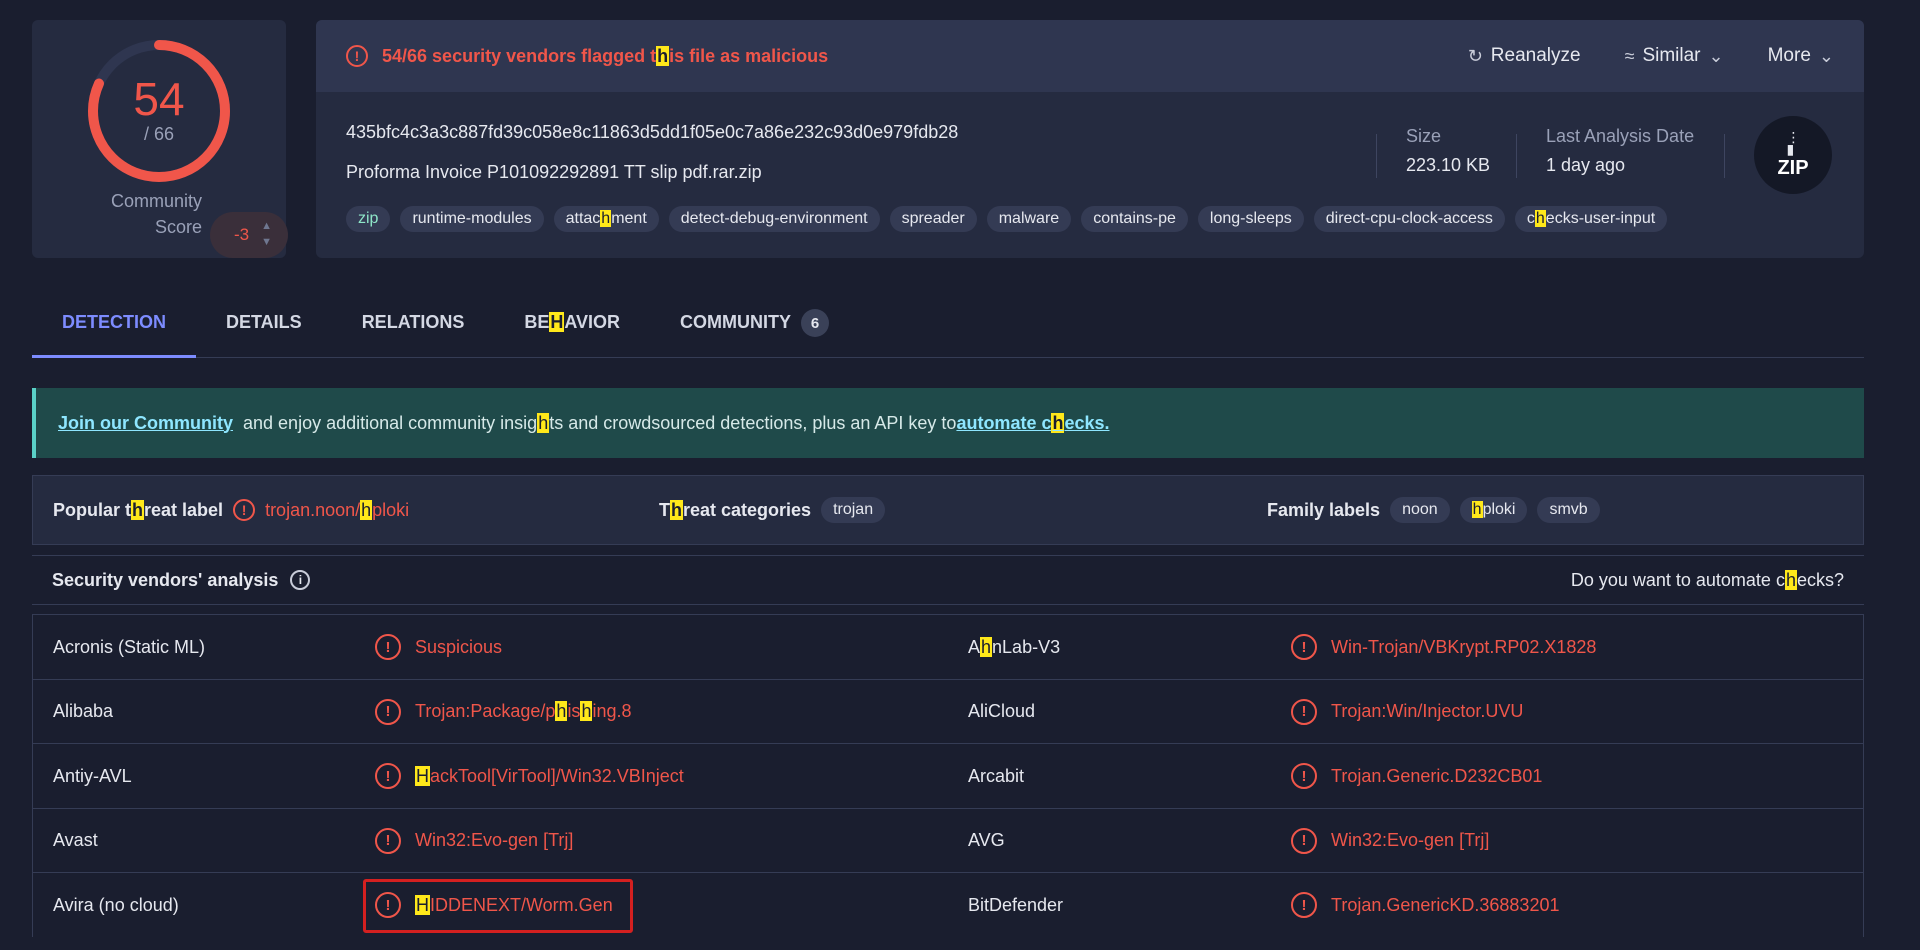 The image size is (1920, 950). What do you see at coordinates (1014, 646) in the screenshot?
I see `vendor-name: AhnLab-V3` at bounding box center [1014, 646].